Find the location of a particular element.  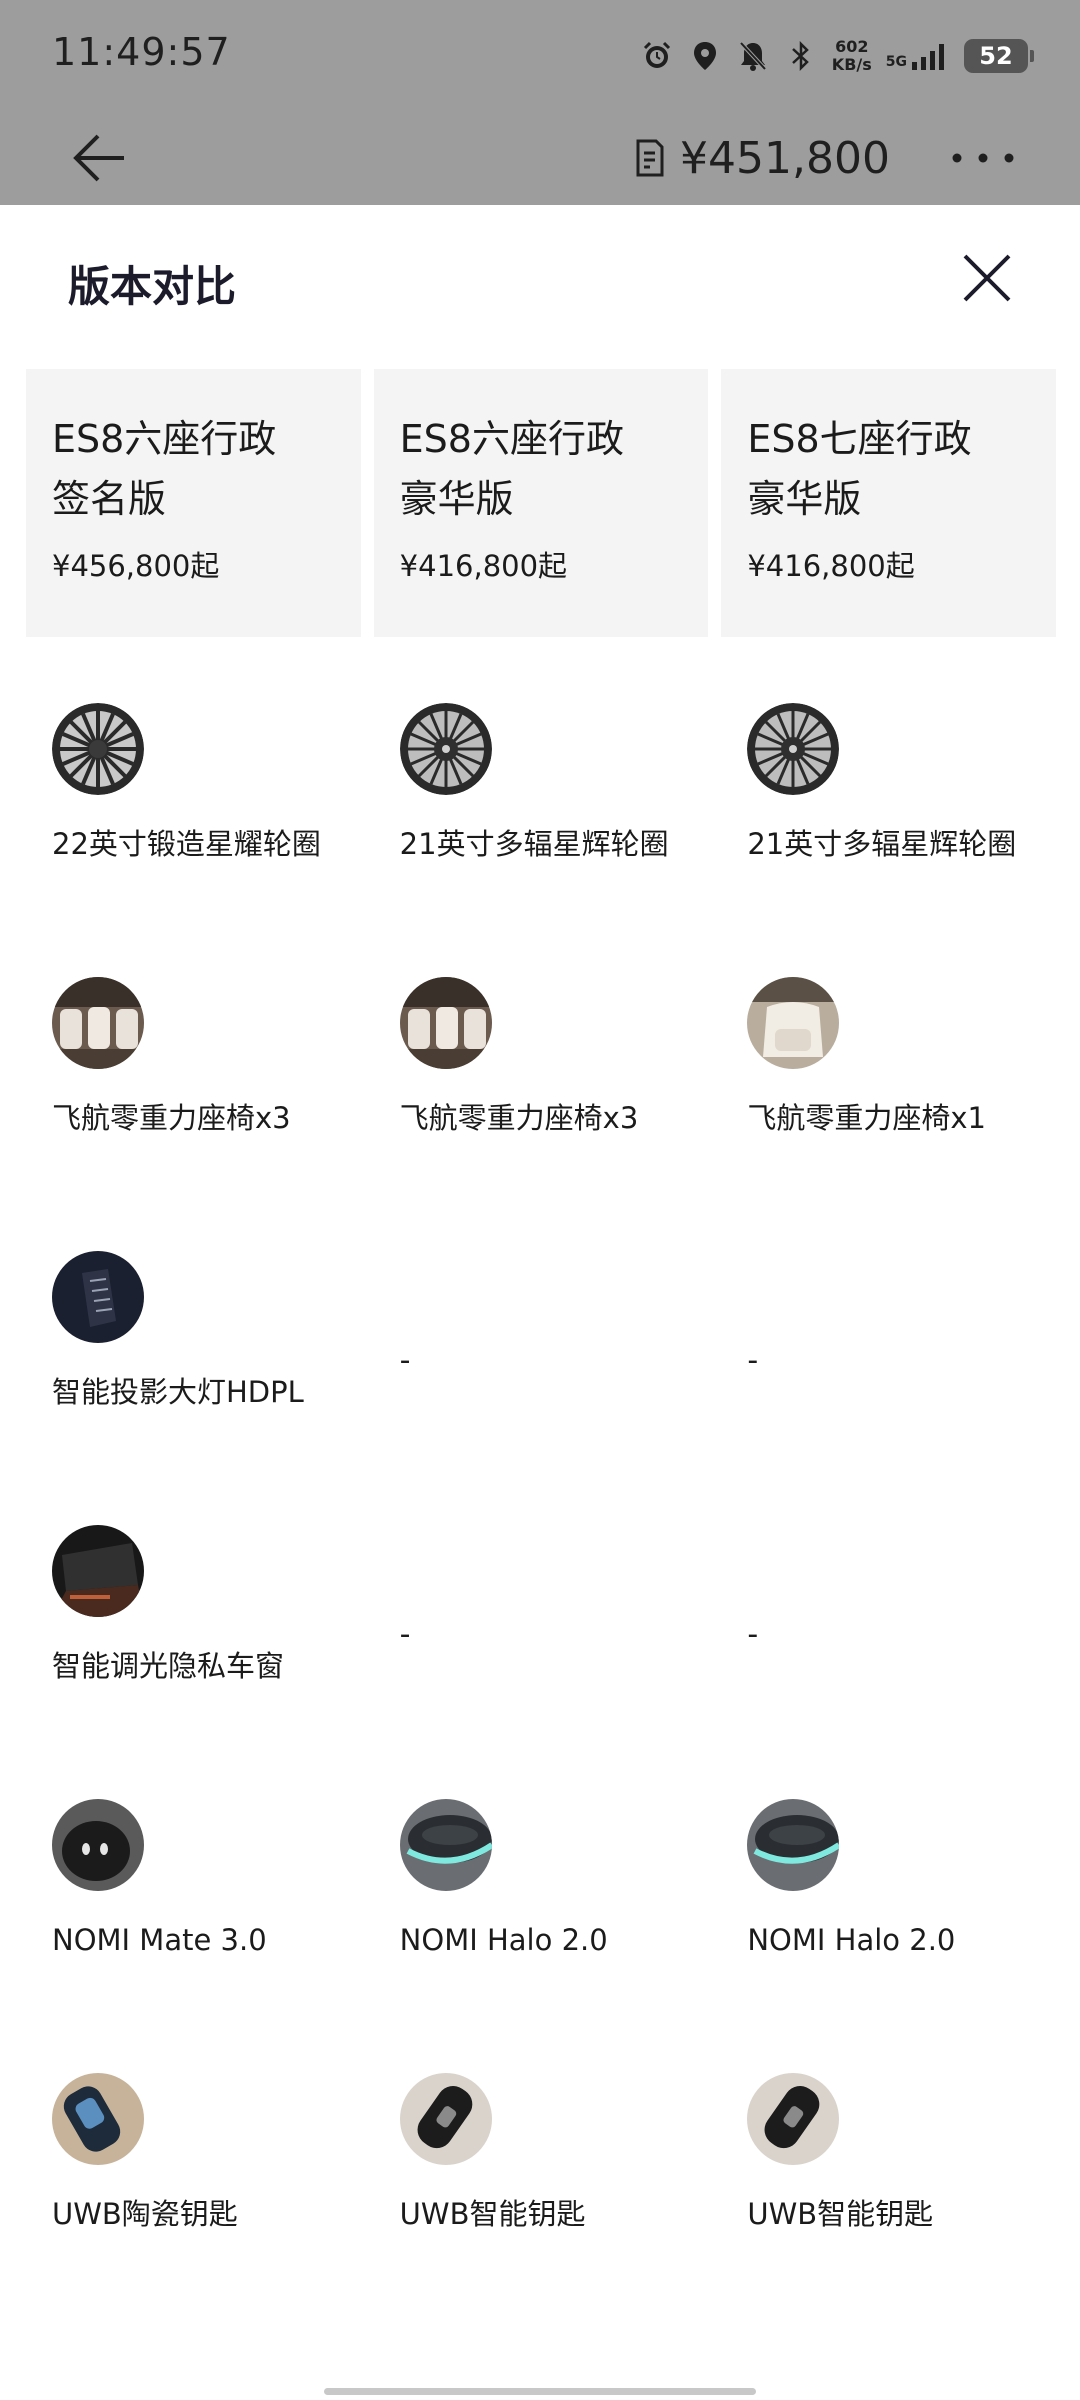

arrow-left-icon is located at coordinates (98, 158).